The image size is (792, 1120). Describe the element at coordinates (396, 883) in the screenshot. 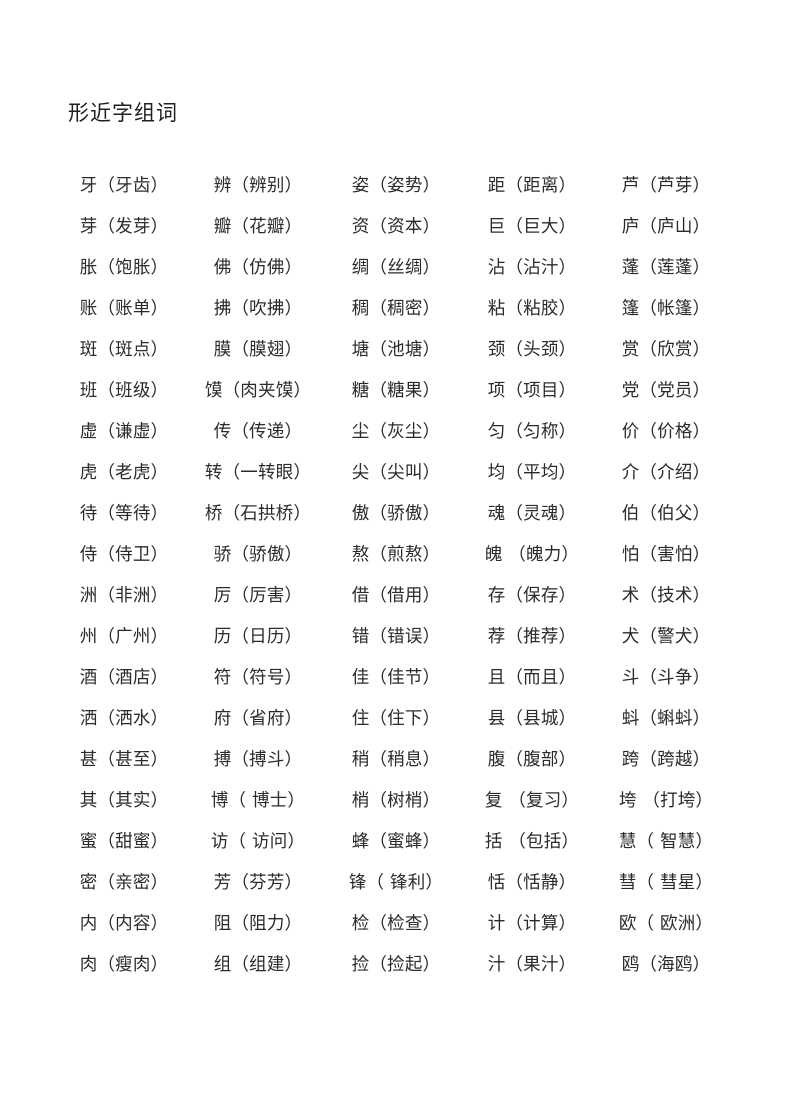

I see `word-pair-cell: 锋（ 锋利）` at that location.